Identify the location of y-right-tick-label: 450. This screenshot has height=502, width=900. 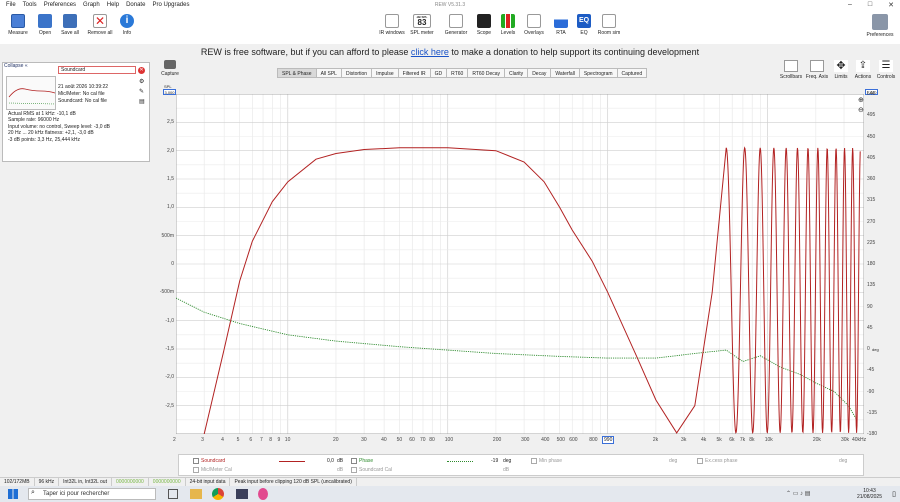
(871, 136).